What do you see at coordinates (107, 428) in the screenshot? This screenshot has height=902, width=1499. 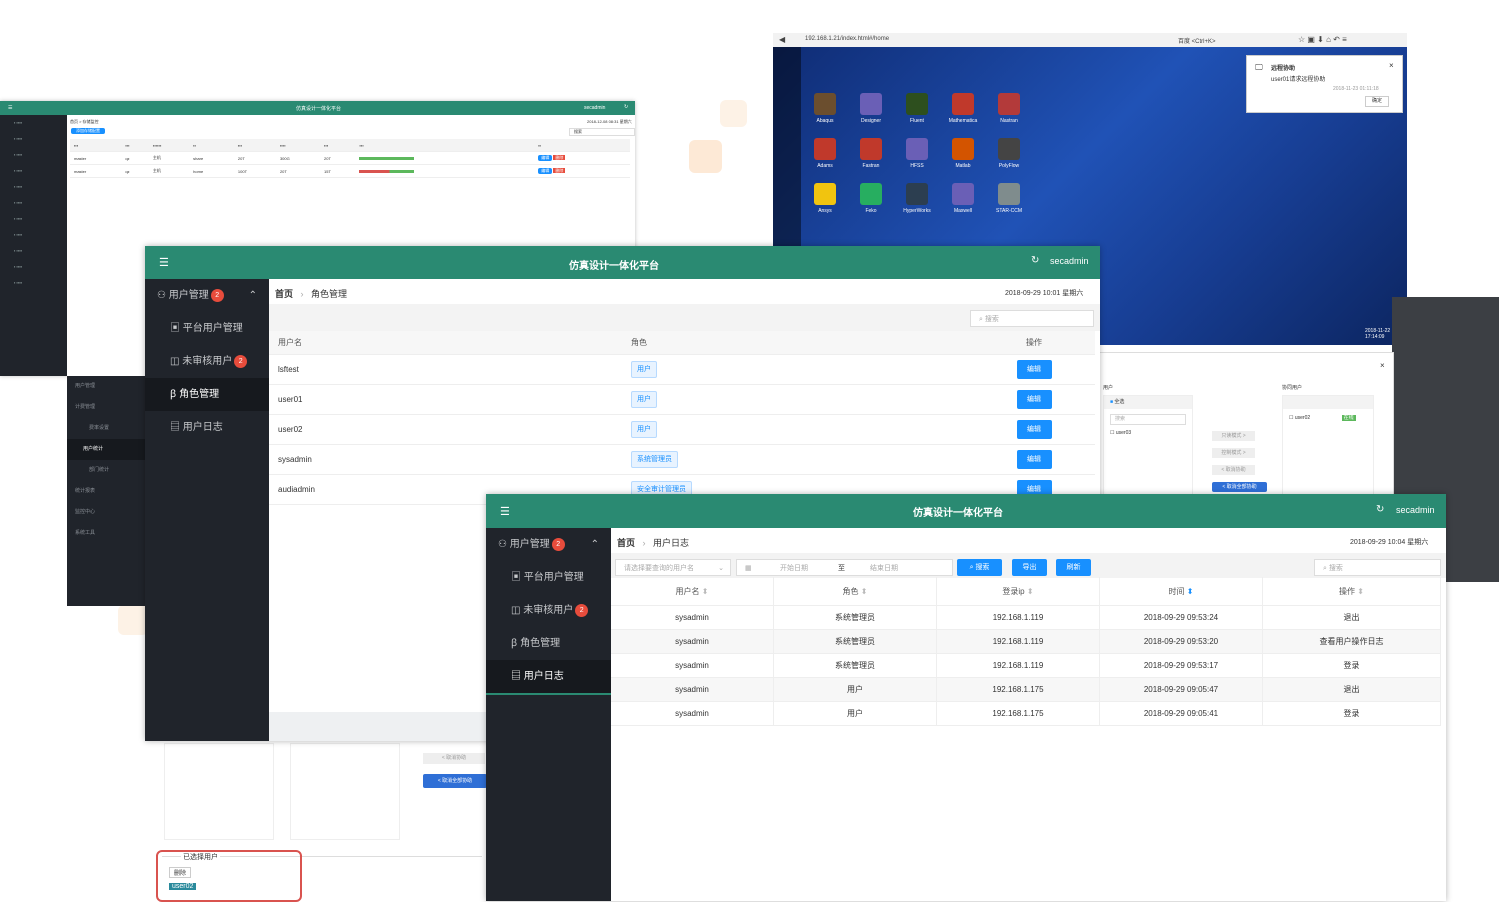 I see `sidebar-item: 费率设置` at bounding box center [107, 428].